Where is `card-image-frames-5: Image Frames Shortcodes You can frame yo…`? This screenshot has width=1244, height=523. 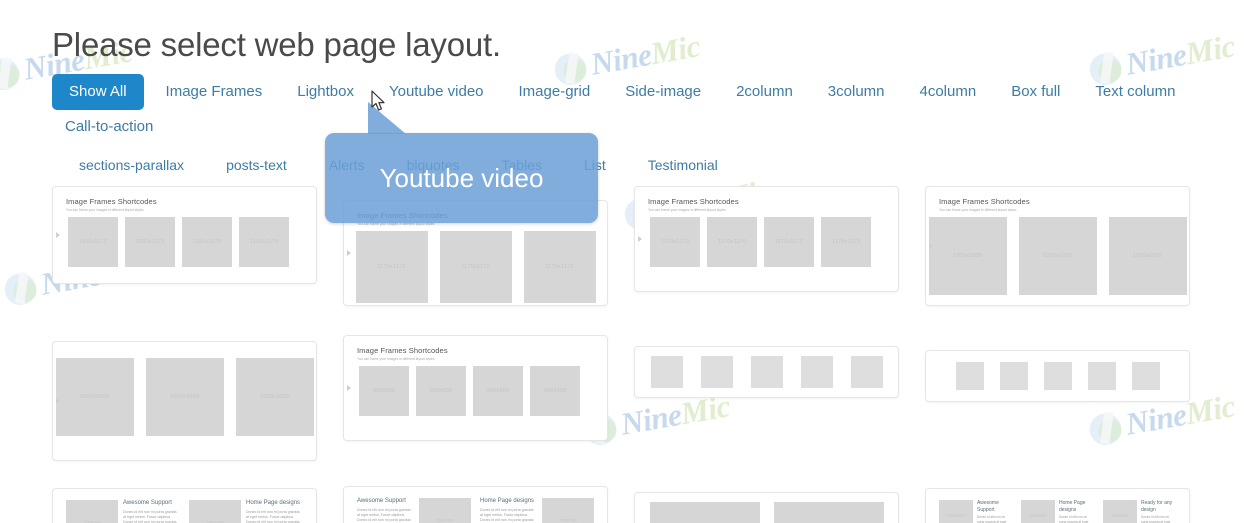
card-image-frames-5: Image Frames Shortcodes You can frame yo… is located at coordinates (475, 388).